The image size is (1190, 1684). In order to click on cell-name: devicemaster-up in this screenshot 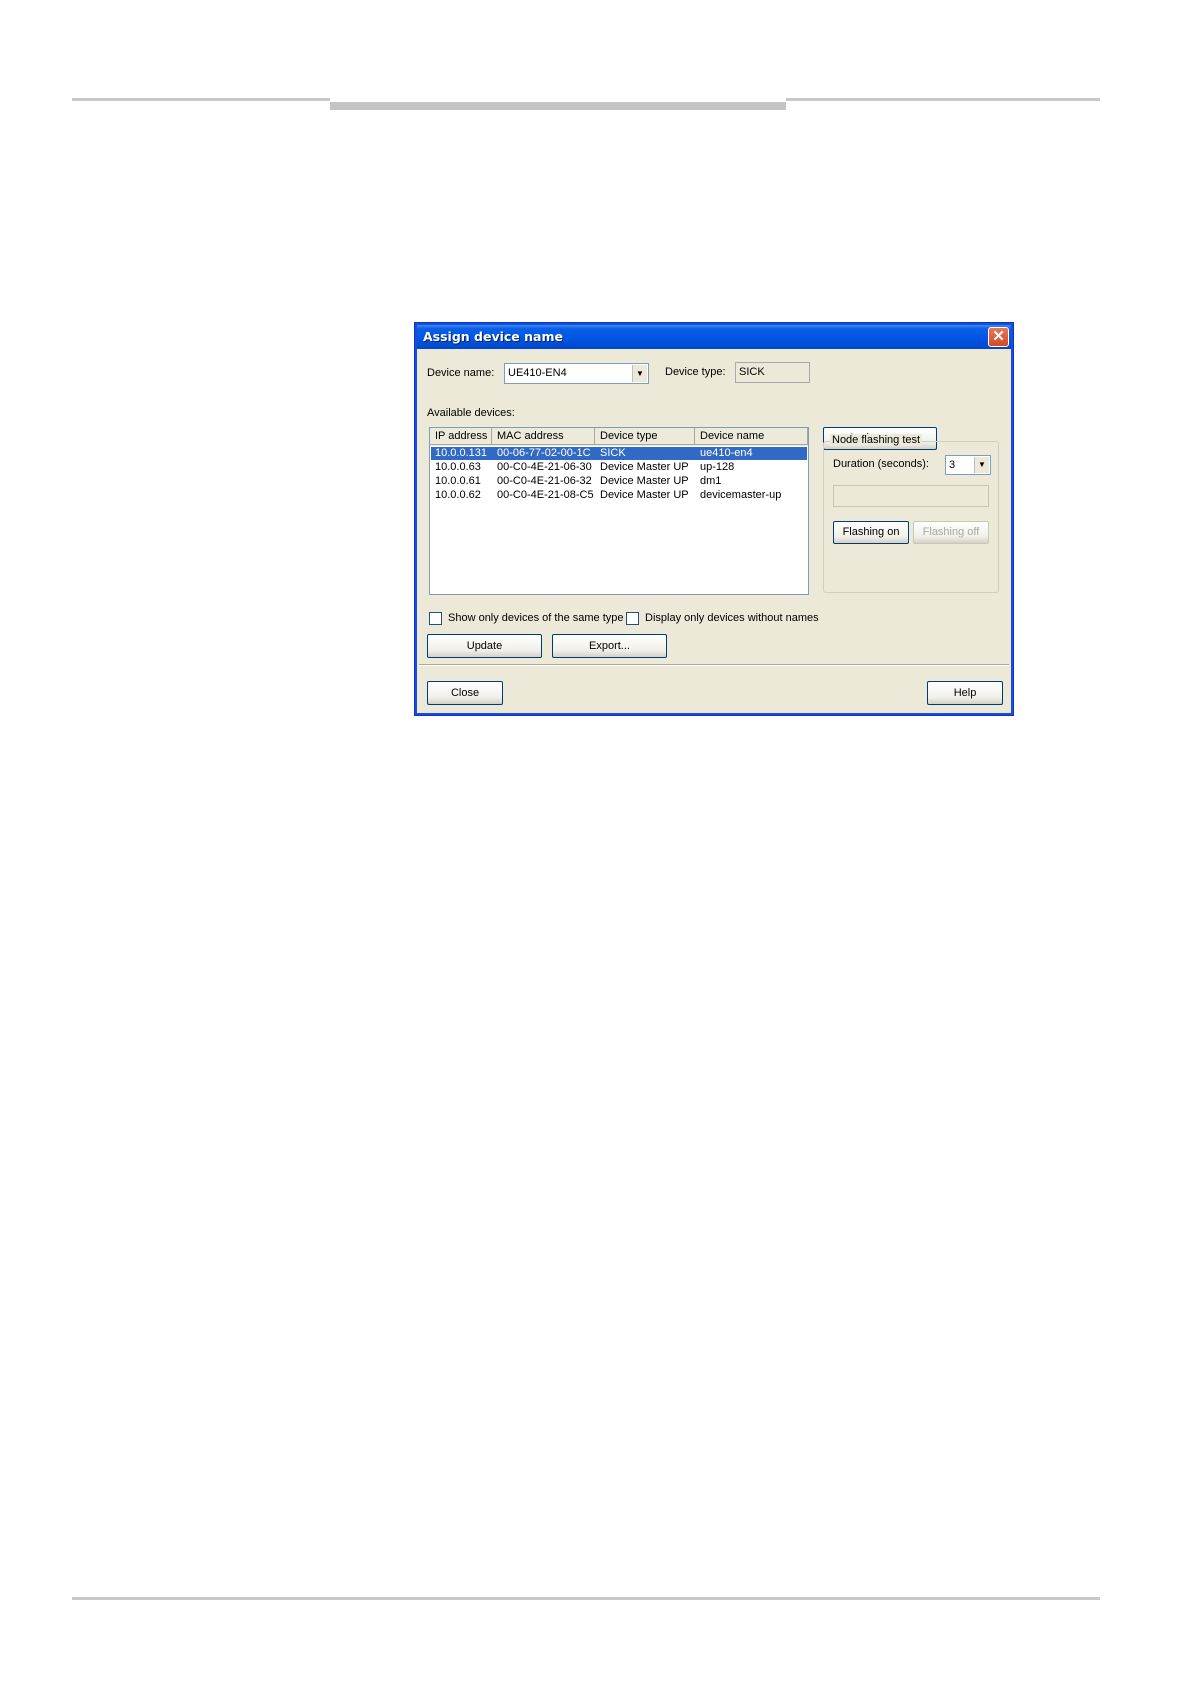, I will do `click(741, 495)`.